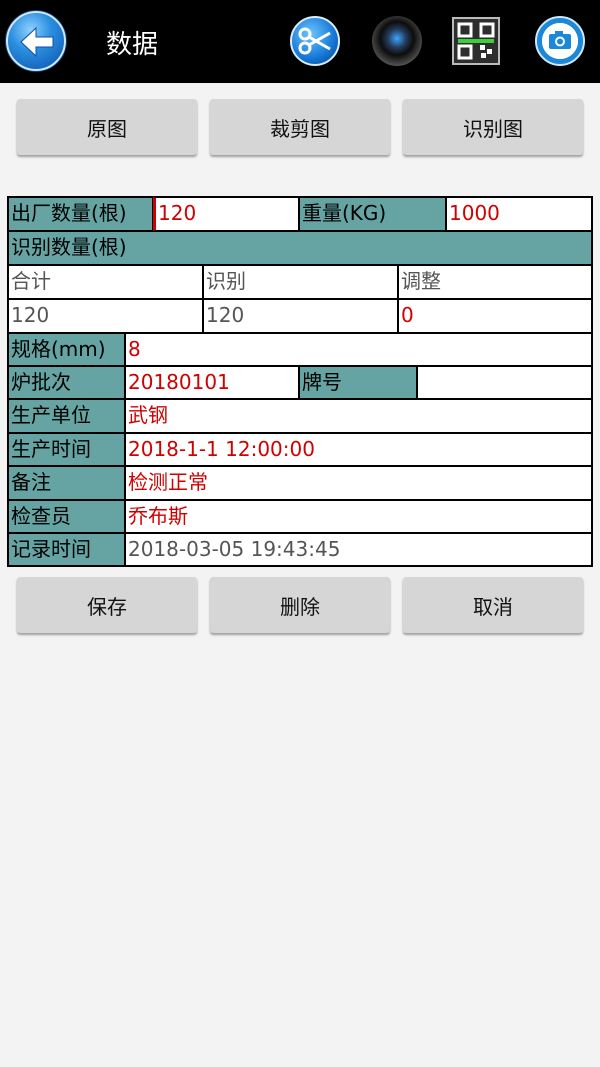 The width and height of the screenshot is (600, 1067). I want to click on save-button: 保存, so click(107, 605).